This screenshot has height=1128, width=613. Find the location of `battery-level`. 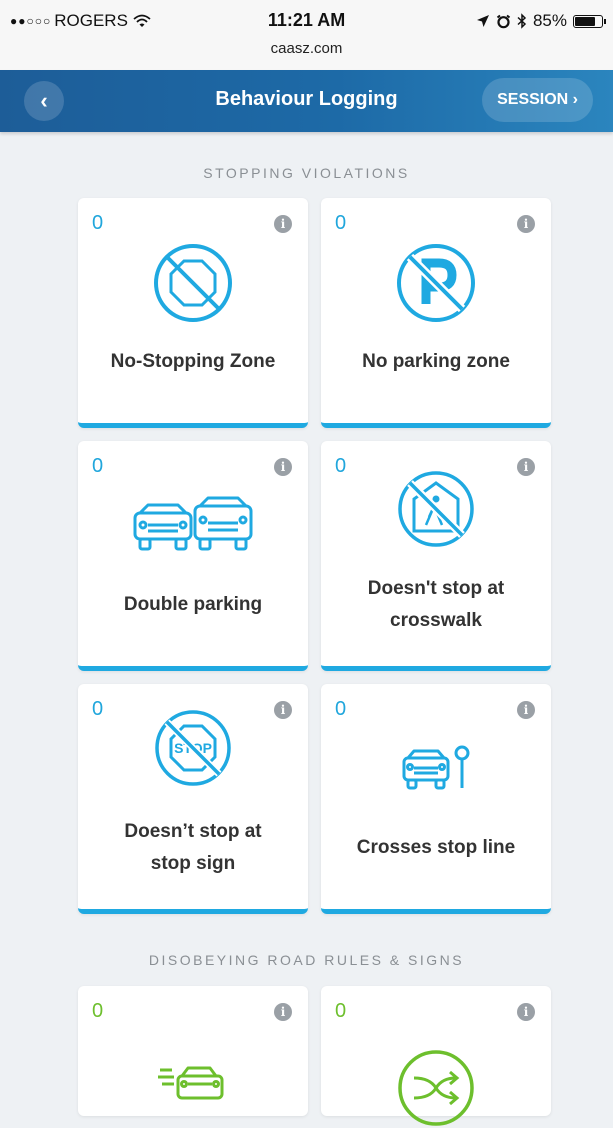

battery-level is located at coordinates (585, 21).